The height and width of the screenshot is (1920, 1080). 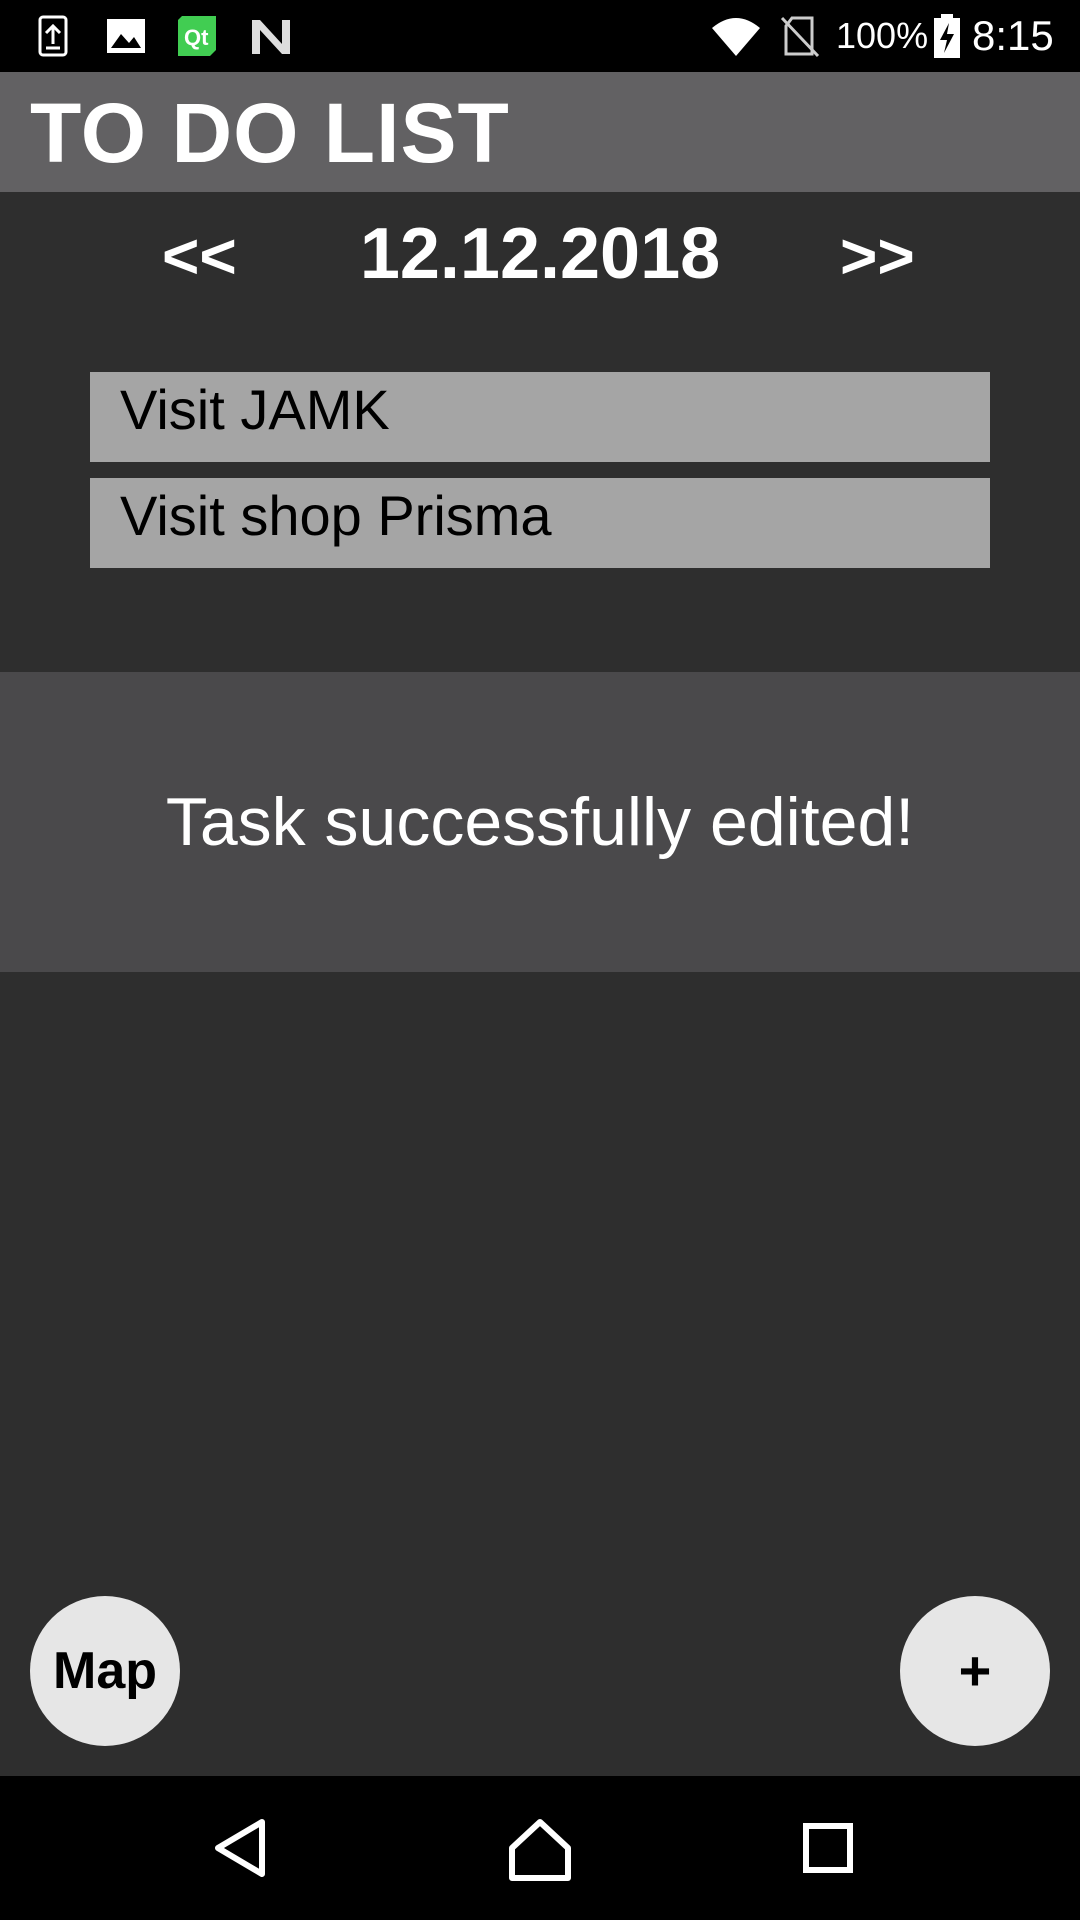 I want to click on app-title: TO DO LIST, so click(x=270, y=133).